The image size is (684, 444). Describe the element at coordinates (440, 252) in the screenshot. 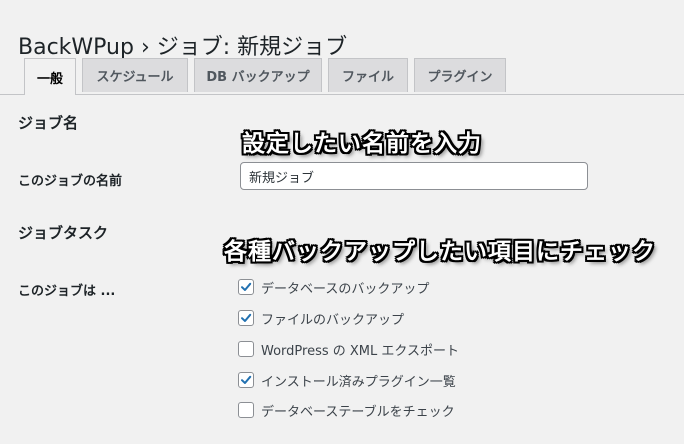

I see `annotation-tasks-hint: 各種バックアップしたい項目にチェック` at that location.